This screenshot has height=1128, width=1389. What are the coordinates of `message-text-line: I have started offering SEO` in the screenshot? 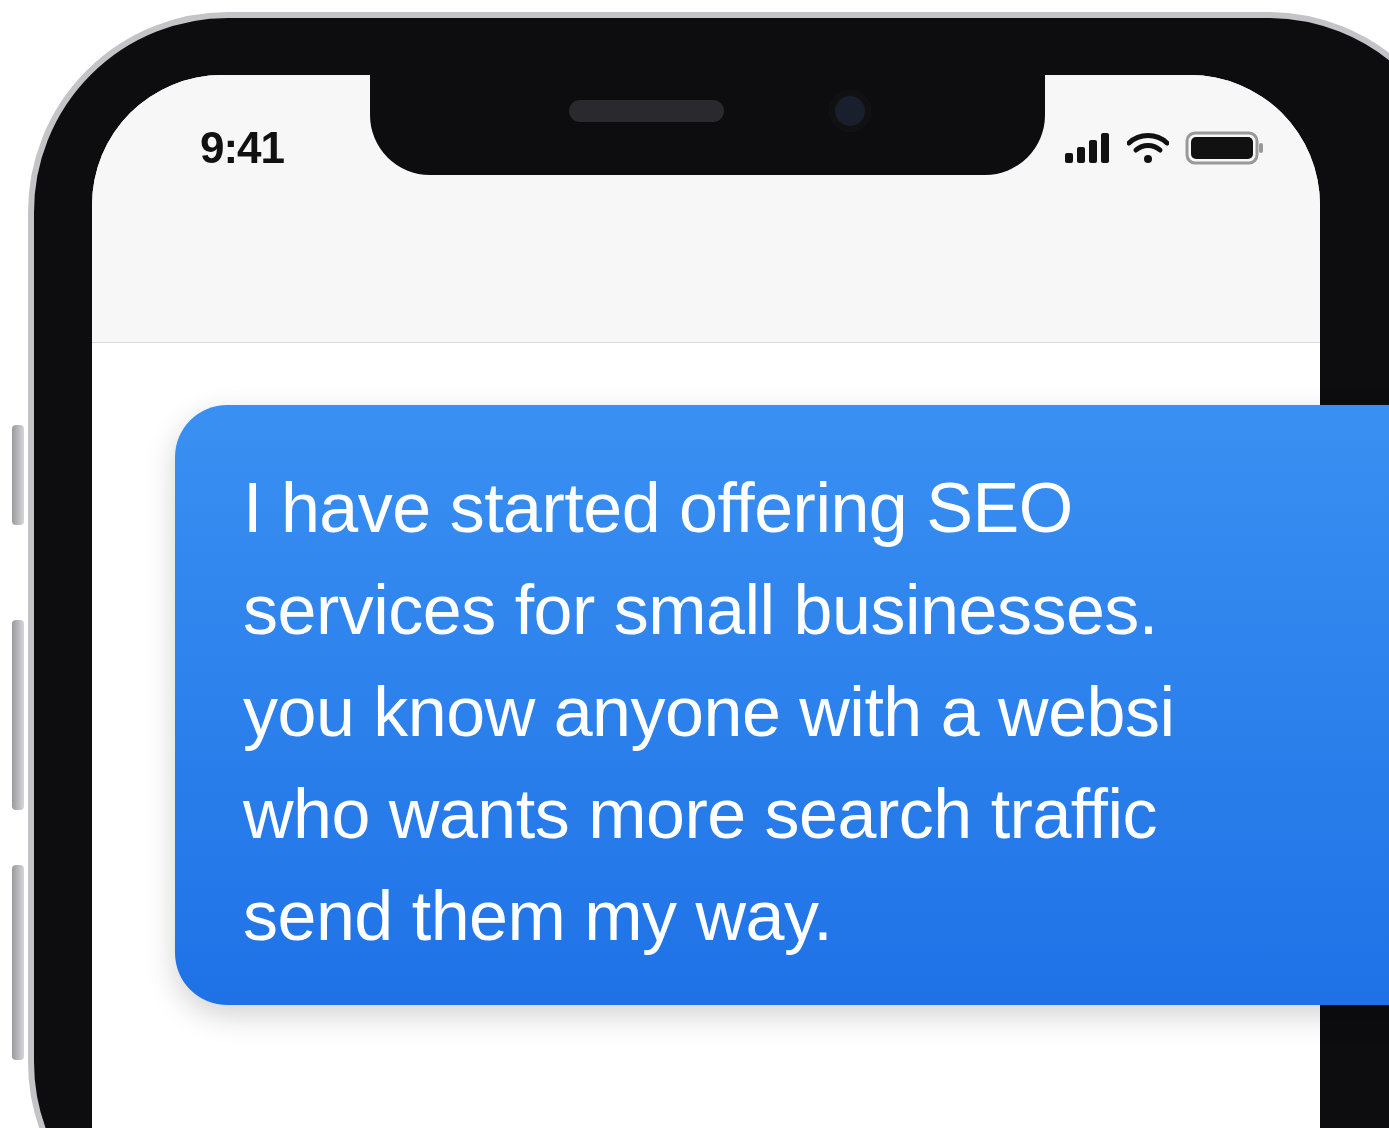 It's located at (658, 508).